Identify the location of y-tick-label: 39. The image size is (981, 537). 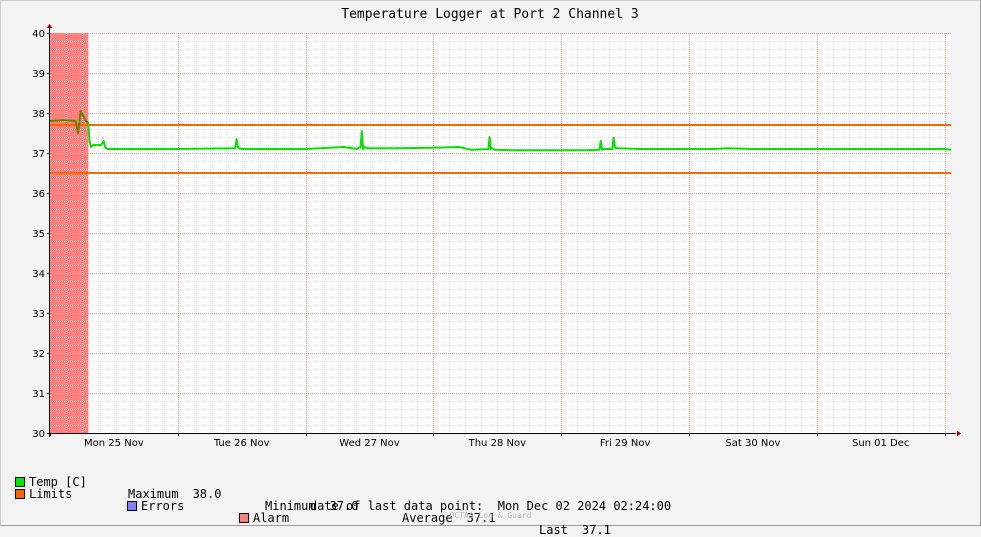
(38, 74).